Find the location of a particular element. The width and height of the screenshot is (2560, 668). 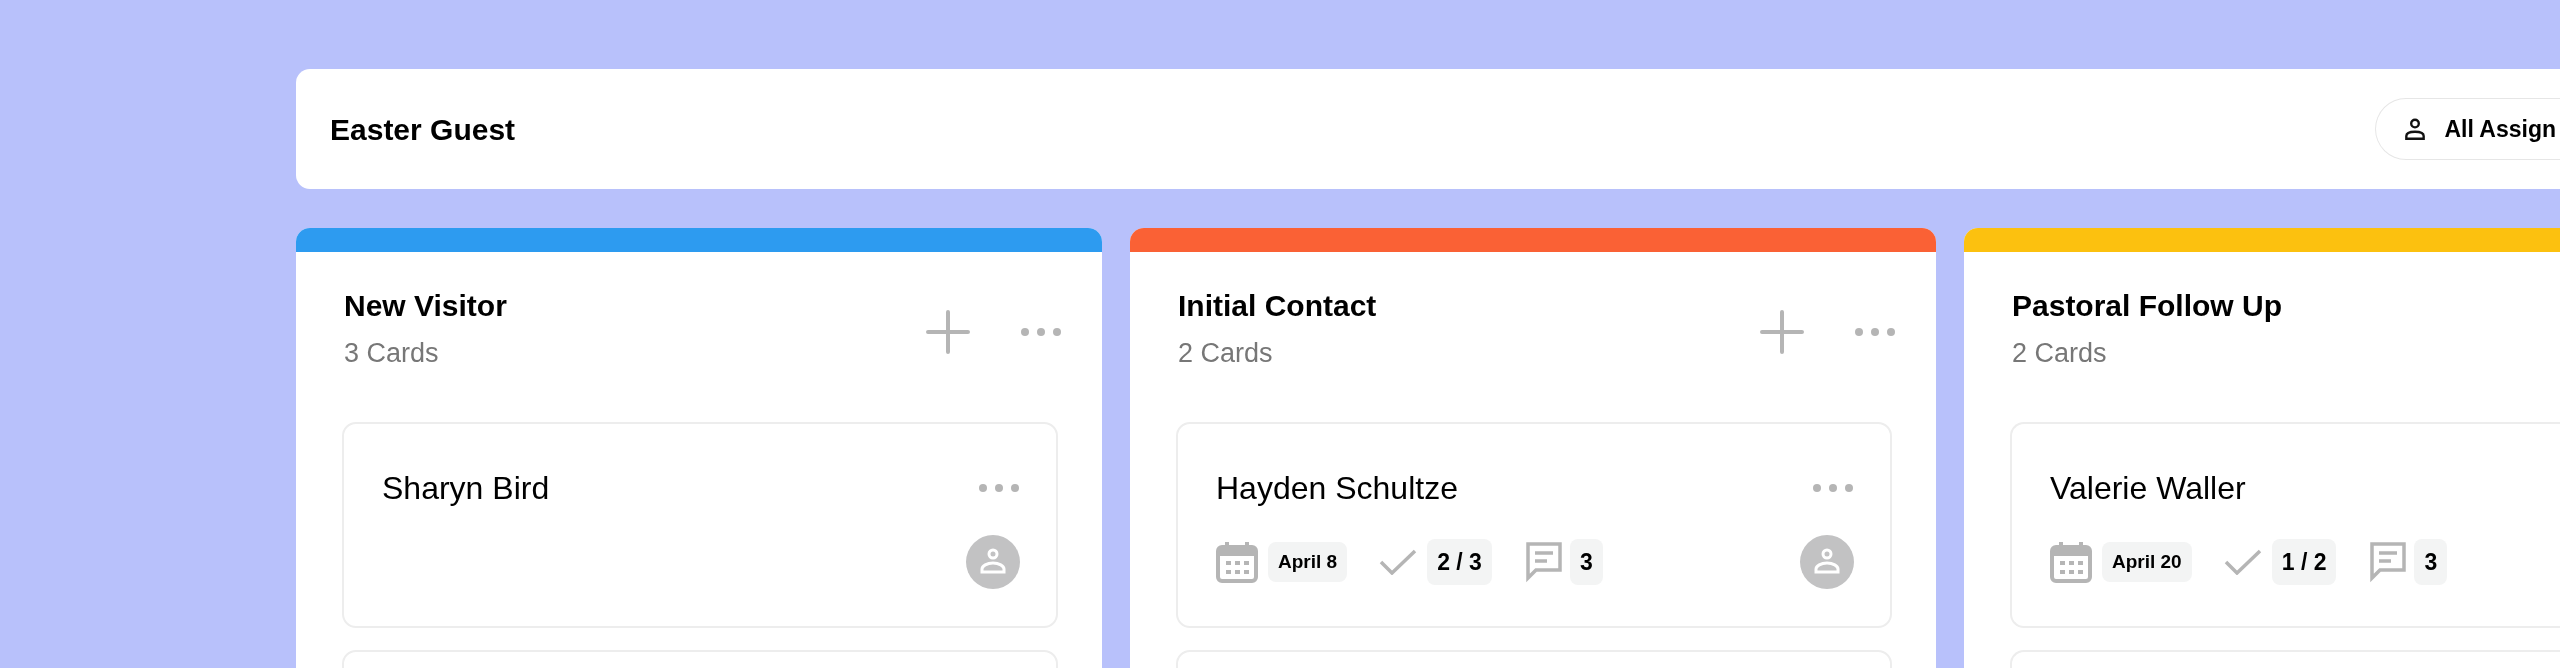

contact-name: Hayden Schultze is located at coordinates (1337, 488).